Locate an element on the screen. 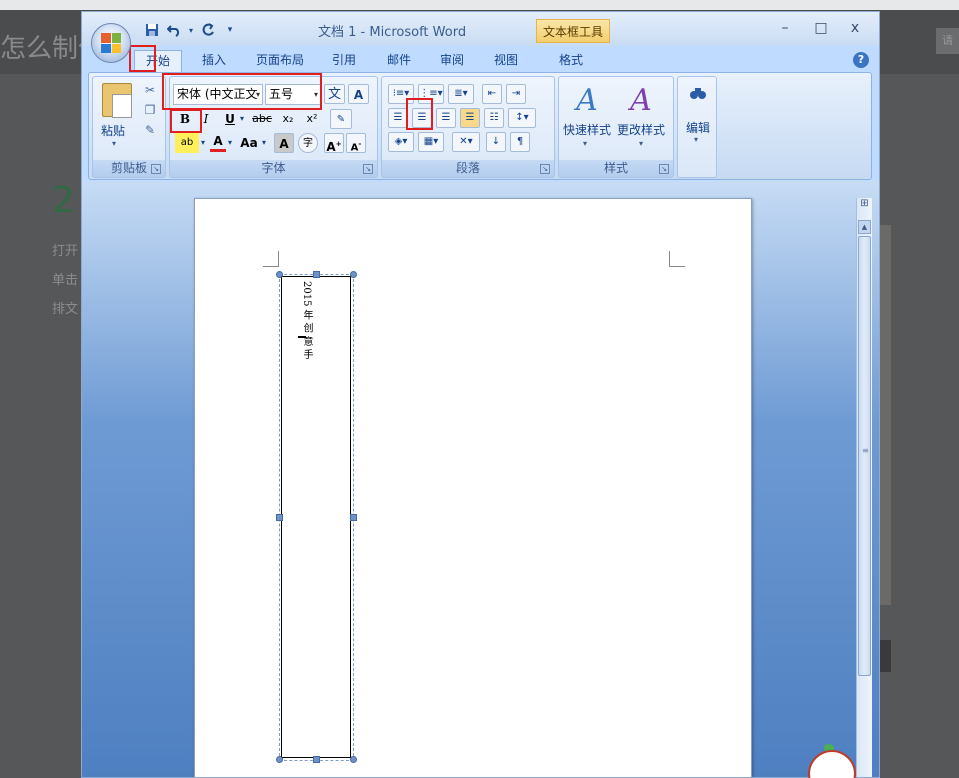  resize-handle-left is located at coordinates (279, 517).